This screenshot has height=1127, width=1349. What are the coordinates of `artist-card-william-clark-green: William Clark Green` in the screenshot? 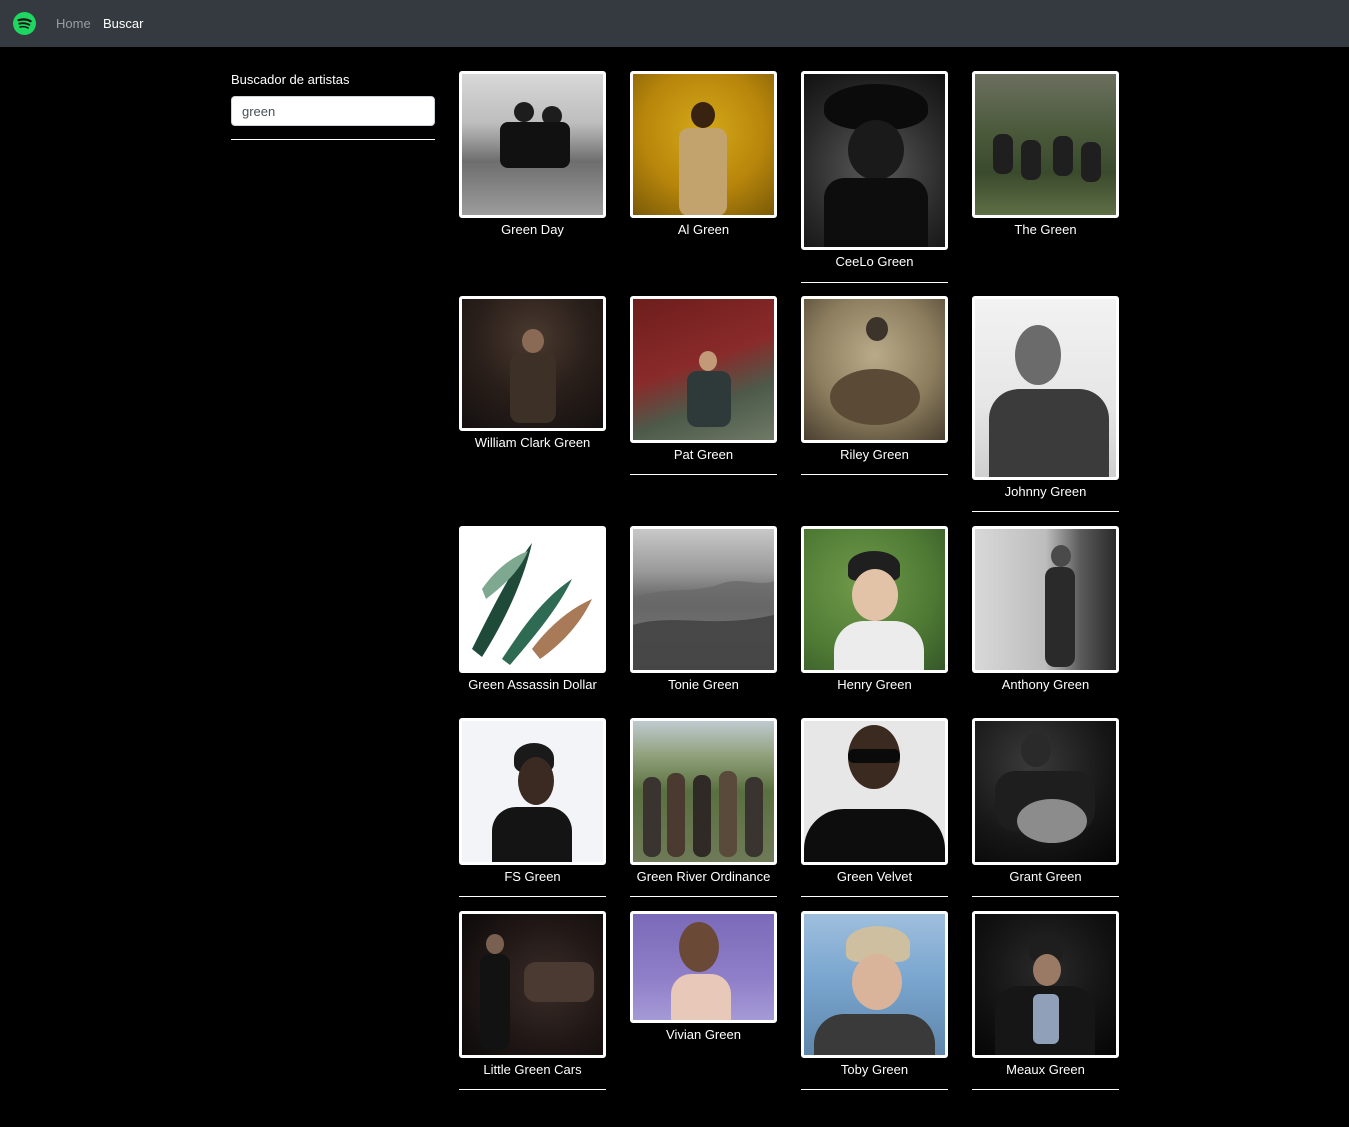 It's located at (532, 373).